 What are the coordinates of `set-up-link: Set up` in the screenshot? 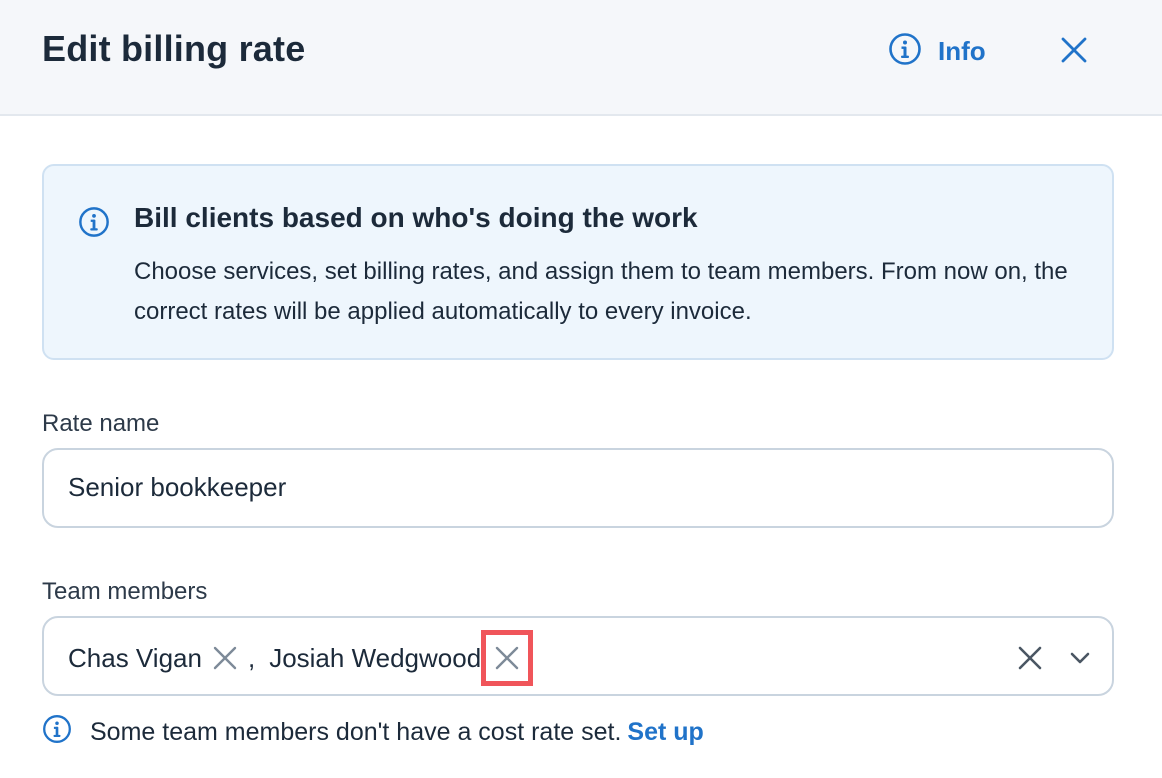 It's located at (665, 732).